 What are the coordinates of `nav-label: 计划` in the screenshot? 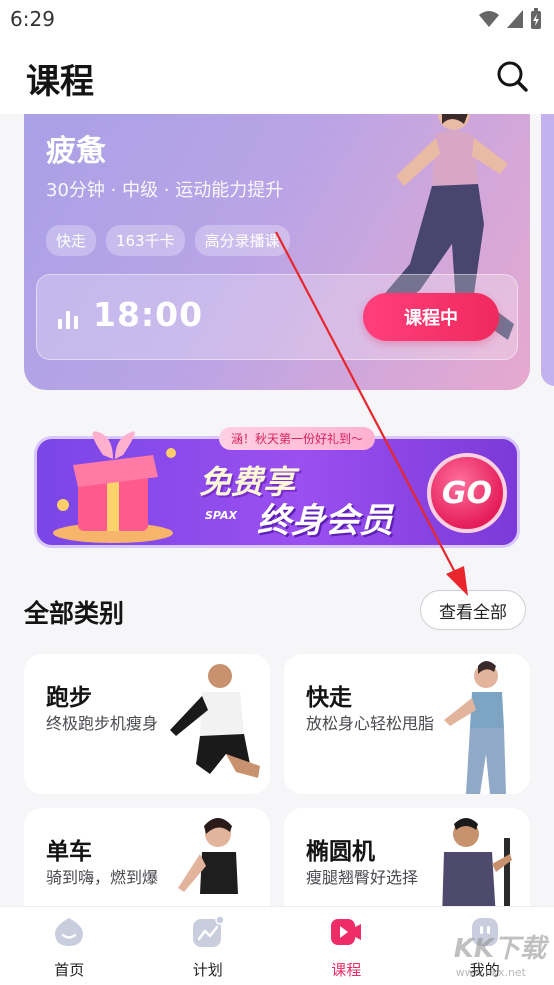 It's located at (208, 969).